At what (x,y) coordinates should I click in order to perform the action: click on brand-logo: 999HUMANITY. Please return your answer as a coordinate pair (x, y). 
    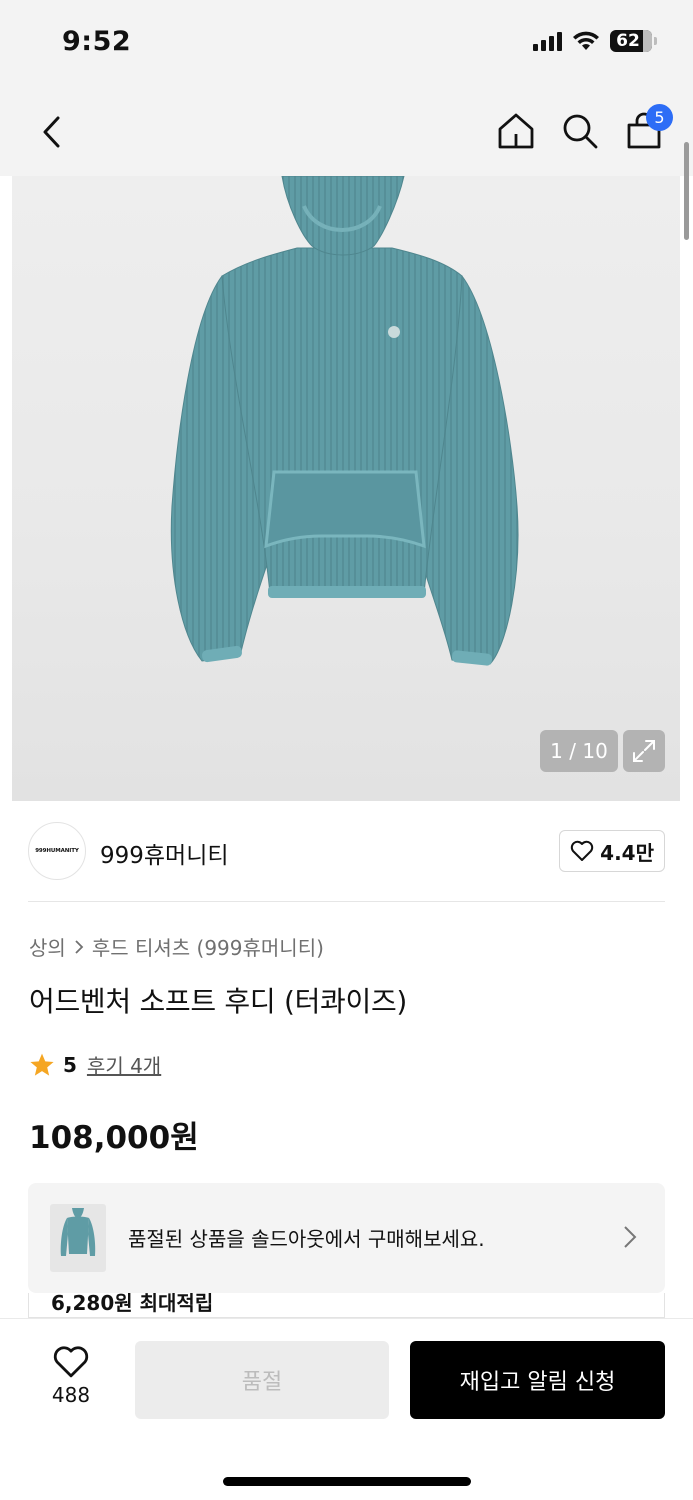
    Looking at the image, I should click on (57, 851).